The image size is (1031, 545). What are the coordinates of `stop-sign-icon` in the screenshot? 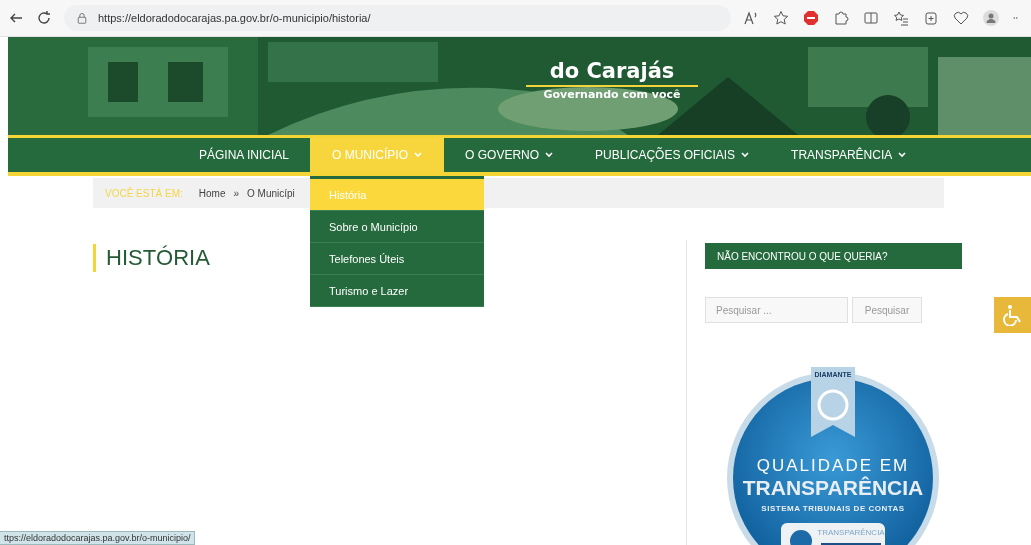 It's located at (811, 18).